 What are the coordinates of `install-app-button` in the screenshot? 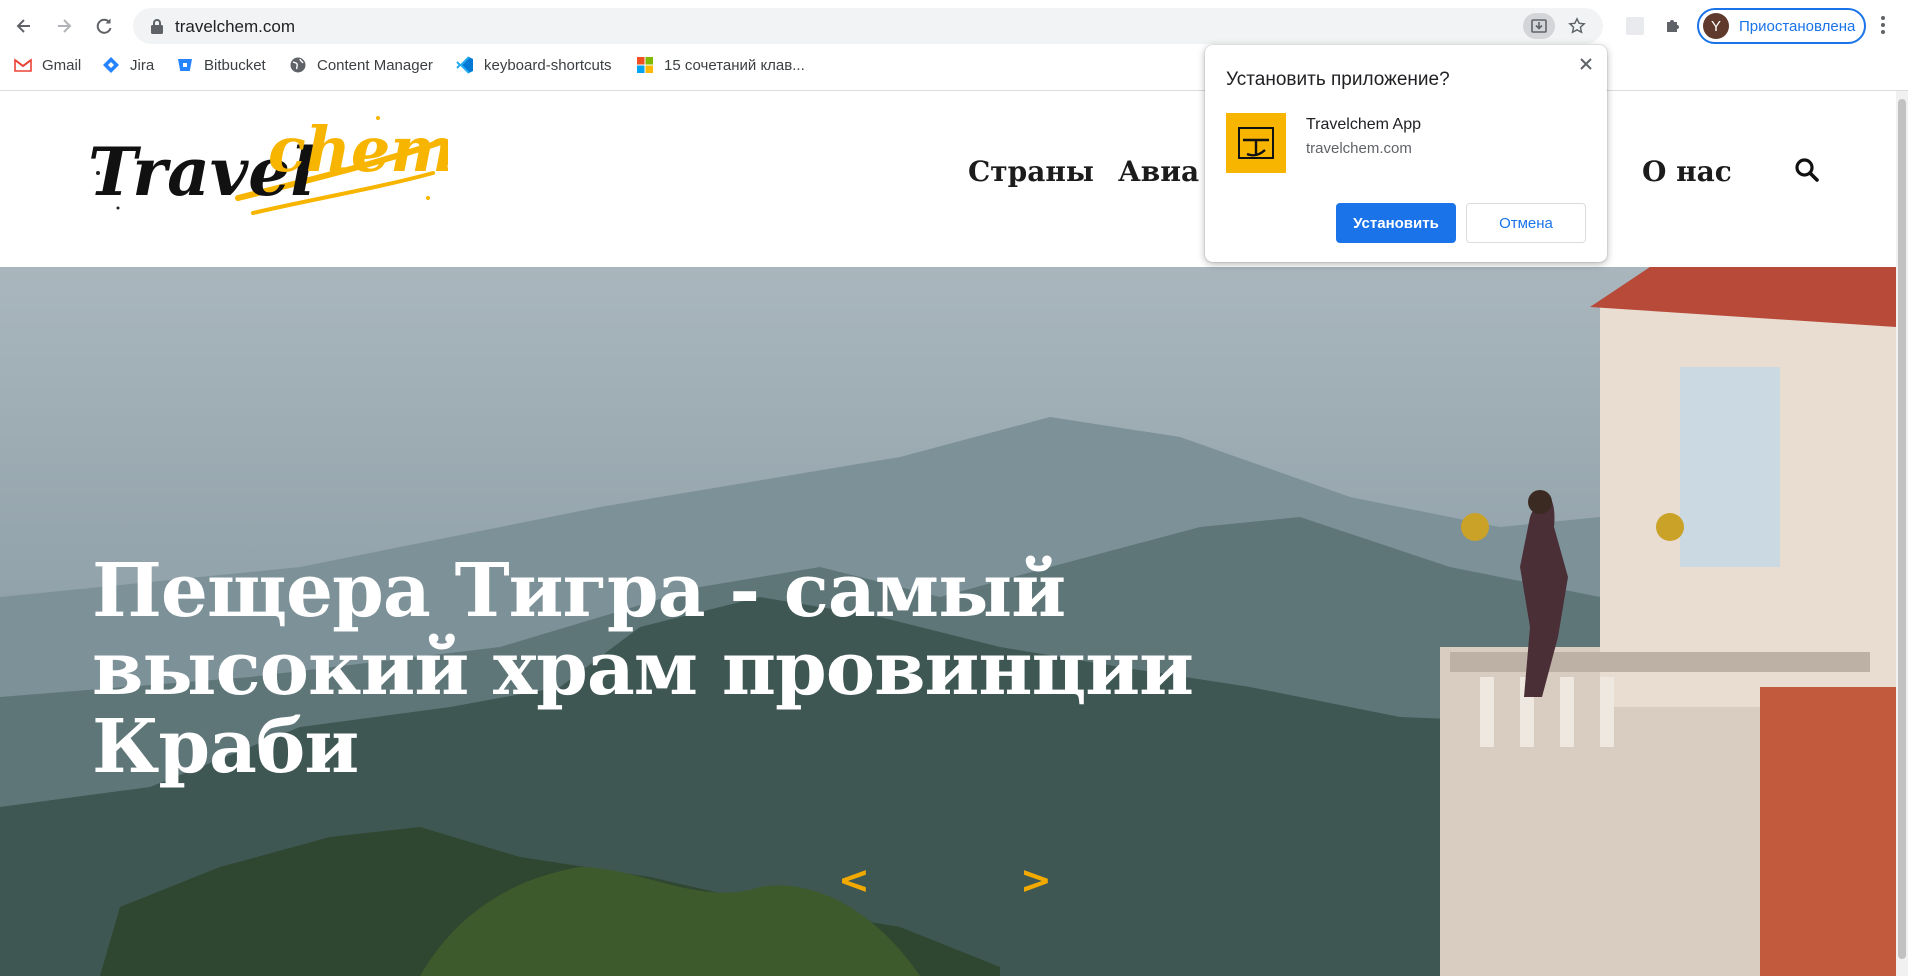 It's located at (1539, 26).